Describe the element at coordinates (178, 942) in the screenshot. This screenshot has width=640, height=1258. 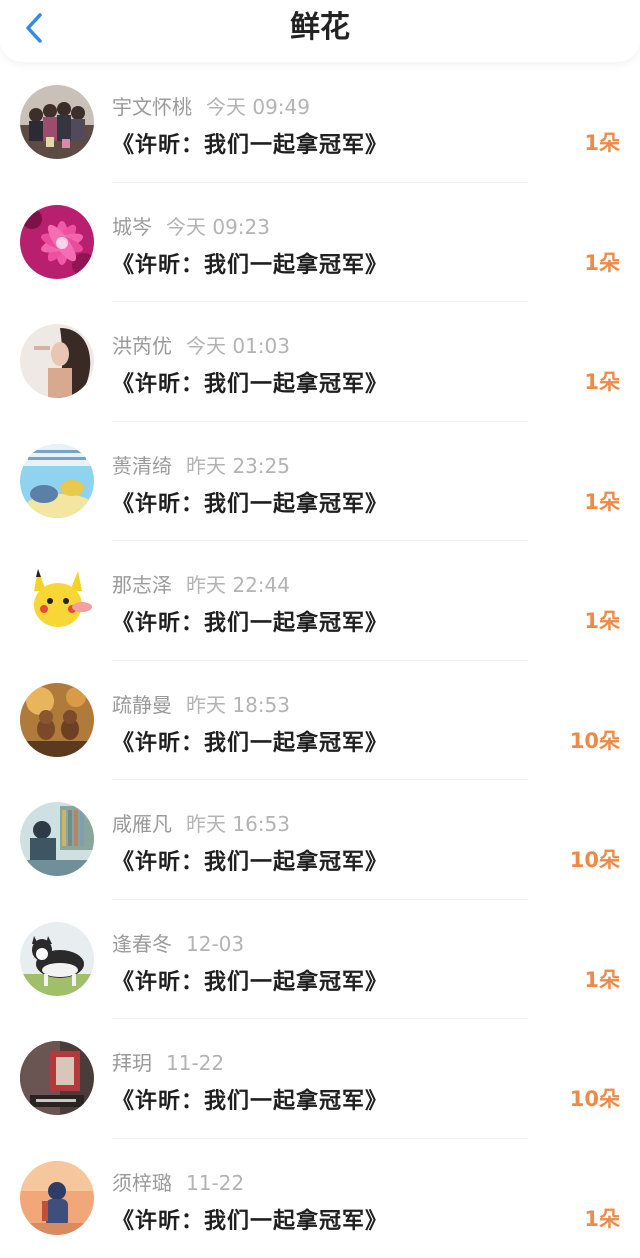
I see `item-meta: 逢春冬 12-03` at that location.